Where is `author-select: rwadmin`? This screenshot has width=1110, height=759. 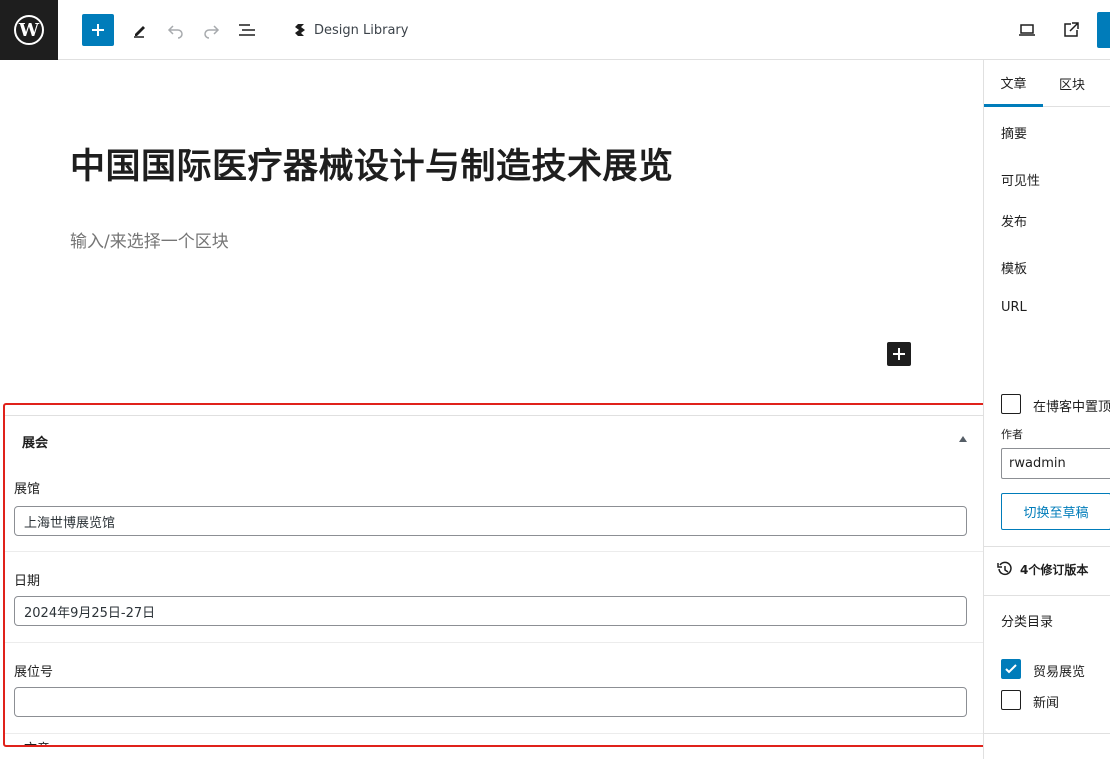 author-select: rwadmin is located at coordinates (1055, 463).